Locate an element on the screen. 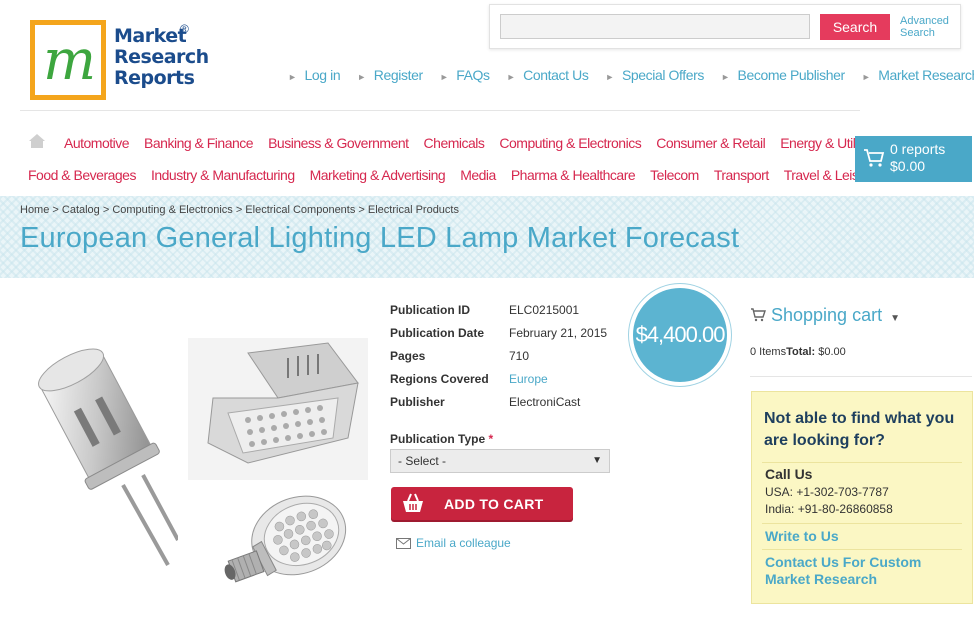 Image resolution: width=974 pixels, height=630 pixels. detail-key: Publication ID is located at coordinates (430, 310).